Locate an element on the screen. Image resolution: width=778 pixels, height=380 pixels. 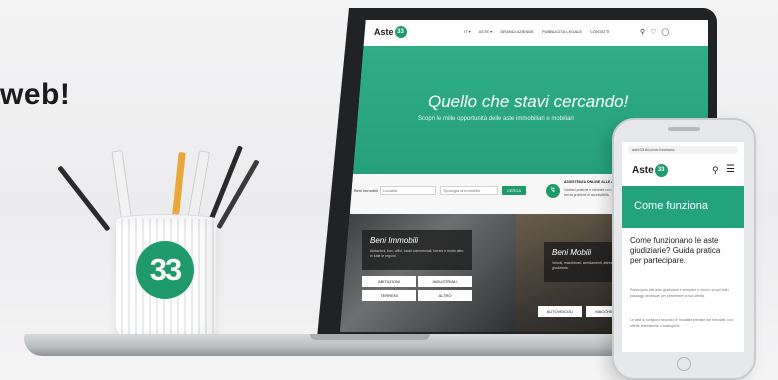
hero-title: Quello che stavi cercando! is located at coordinates (528, 101).